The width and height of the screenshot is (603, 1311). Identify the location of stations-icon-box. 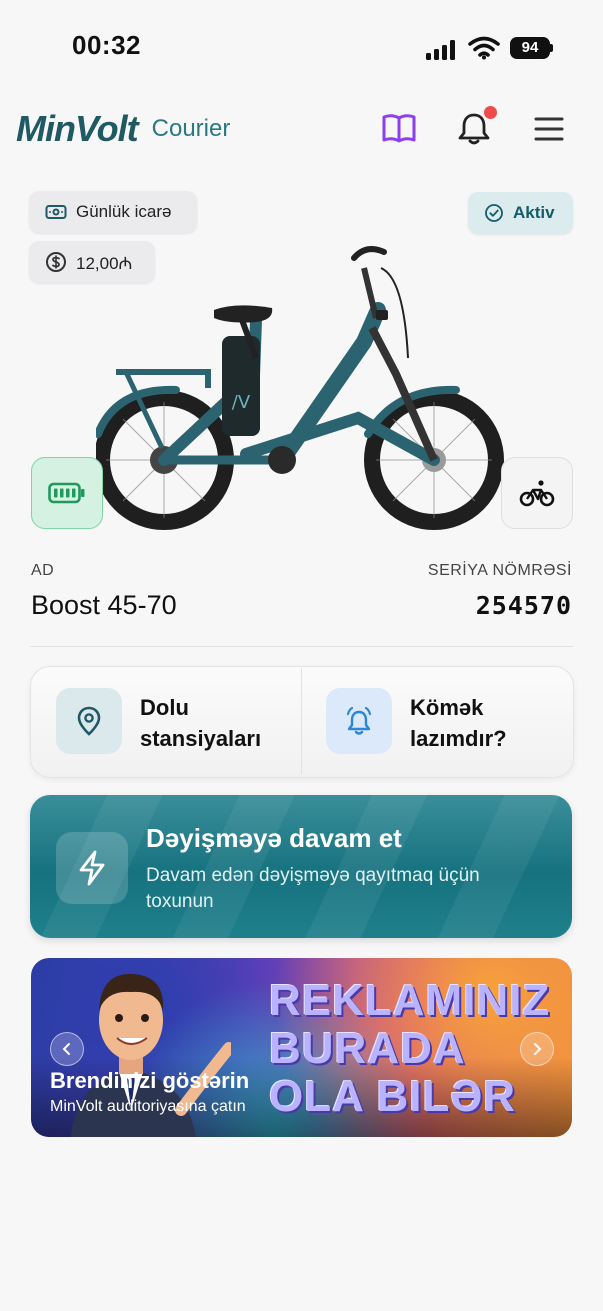
(89, 721).